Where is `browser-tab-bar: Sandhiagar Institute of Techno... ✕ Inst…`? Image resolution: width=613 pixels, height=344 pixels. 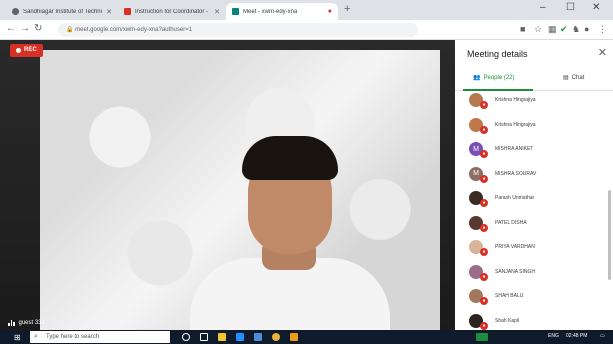 browser-tab-bar: Sandhiagar Institute of Techno... ✕ Inst… is located at coordinates (306, 10).